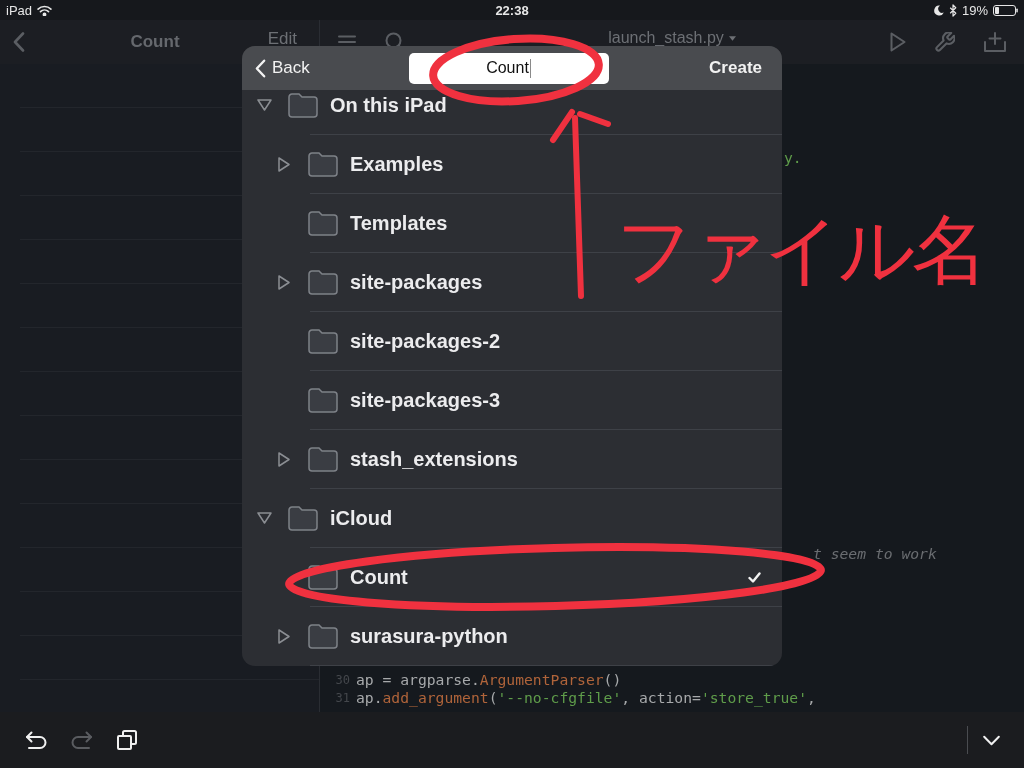 Image resolution: width=1024 pixels, height=768 pixels. What do you see at coordinates (392, 636) in the screenshot?
I see `folder-row: surasura-python` at bounding box center [392, 636].